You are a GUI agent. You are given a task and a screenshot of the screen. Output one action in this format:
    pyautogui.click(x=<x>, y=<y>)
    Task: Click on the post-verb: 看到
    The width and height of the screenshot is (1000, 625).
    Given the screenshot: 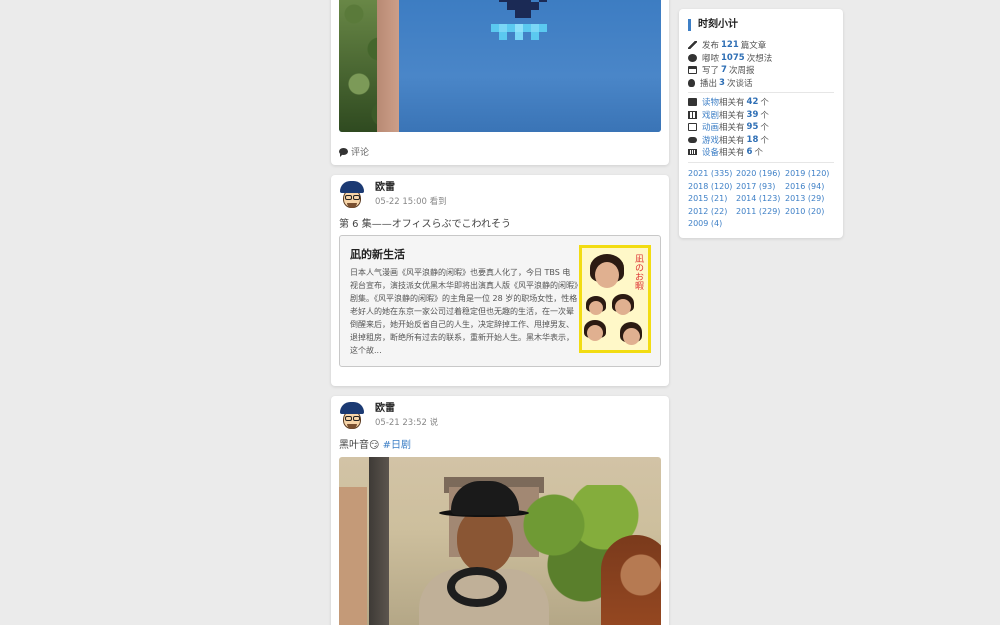 What is the action you would take?
    pyautogui.click(x=438, y=202)
    